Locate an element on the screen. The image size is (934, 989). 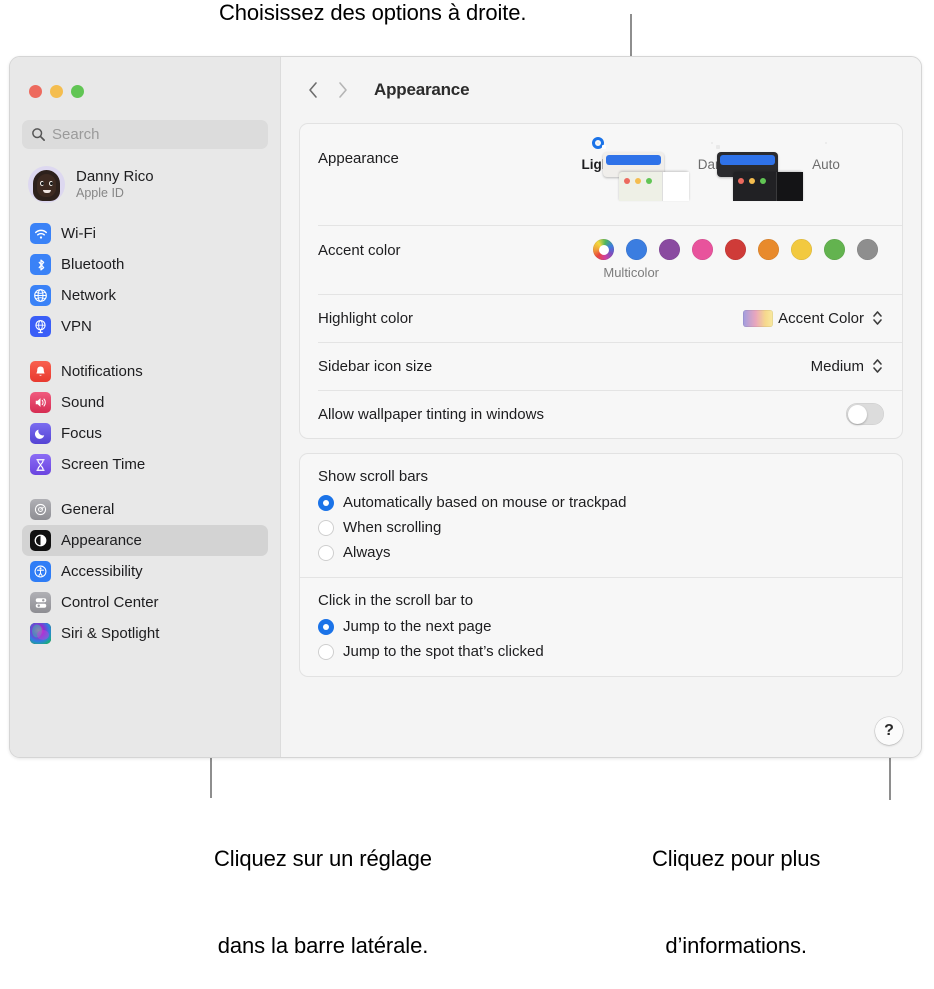
chevron-right-icon is located at coordinates (342, 90).